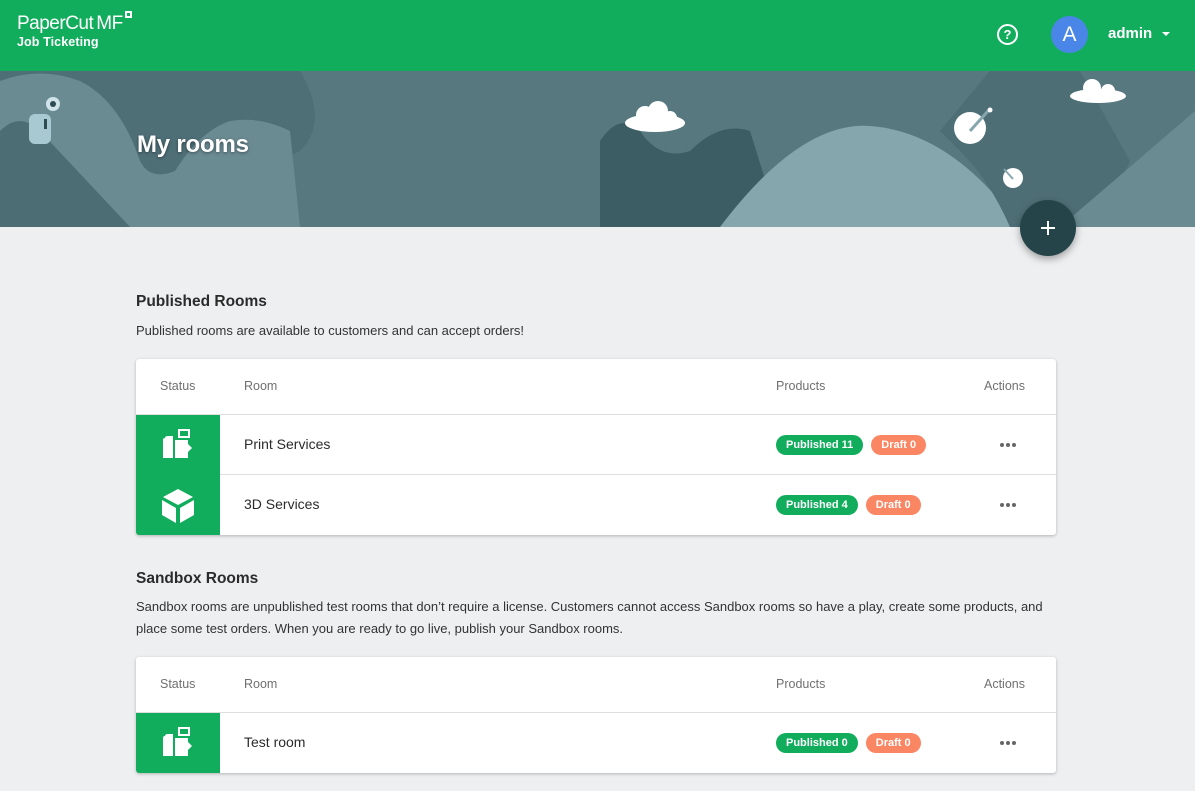 This screenshot has height=791, width=1195. Describe the element at coordinates (128, 14) in the screenshot. I see `logo-flag-icon` at that location.